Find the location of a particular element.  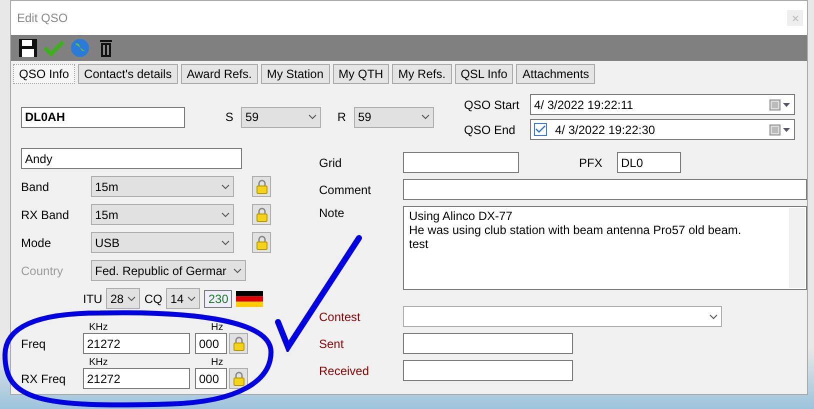

itu-label: ITU is located at coordinates (92, 299).